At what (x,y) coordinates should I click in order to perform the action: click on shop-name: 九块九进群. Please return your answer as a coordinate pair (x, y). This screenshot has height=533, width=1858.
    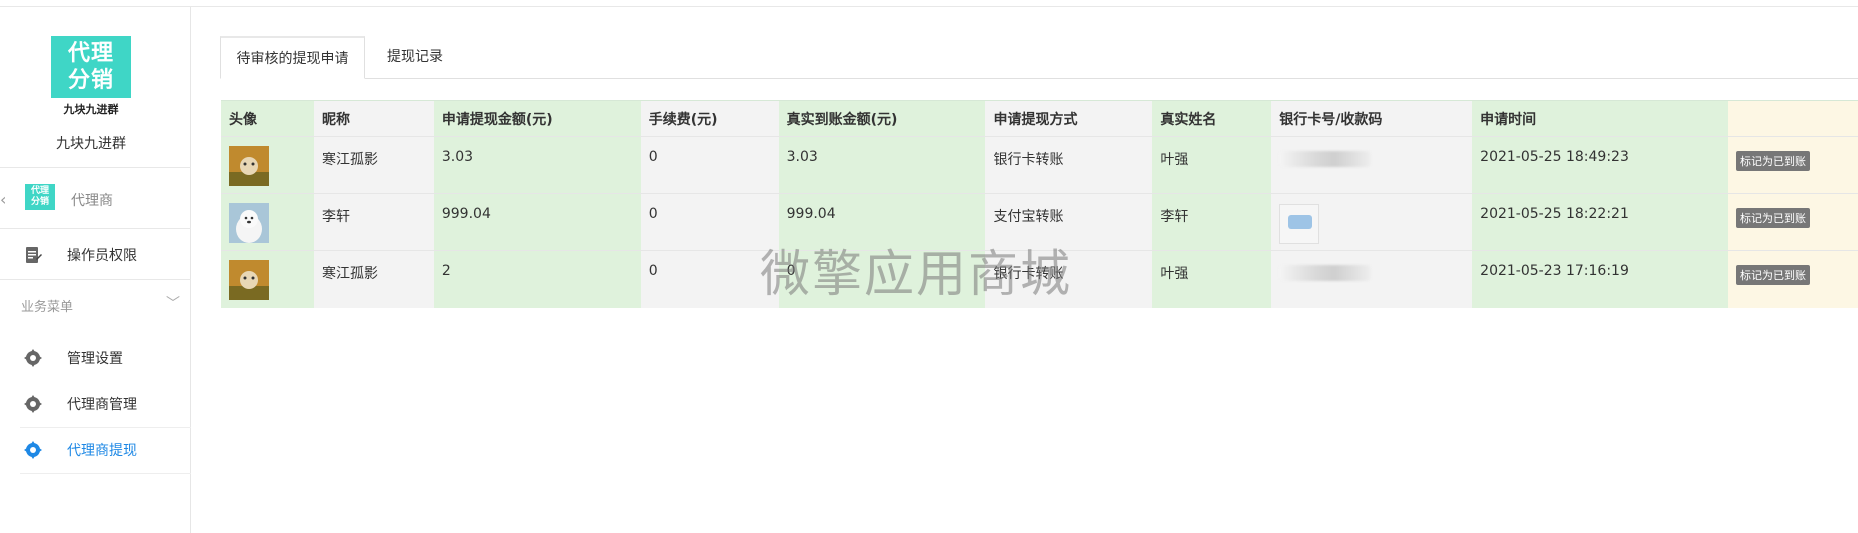
    Looking at the image, I should click on (91, 144).